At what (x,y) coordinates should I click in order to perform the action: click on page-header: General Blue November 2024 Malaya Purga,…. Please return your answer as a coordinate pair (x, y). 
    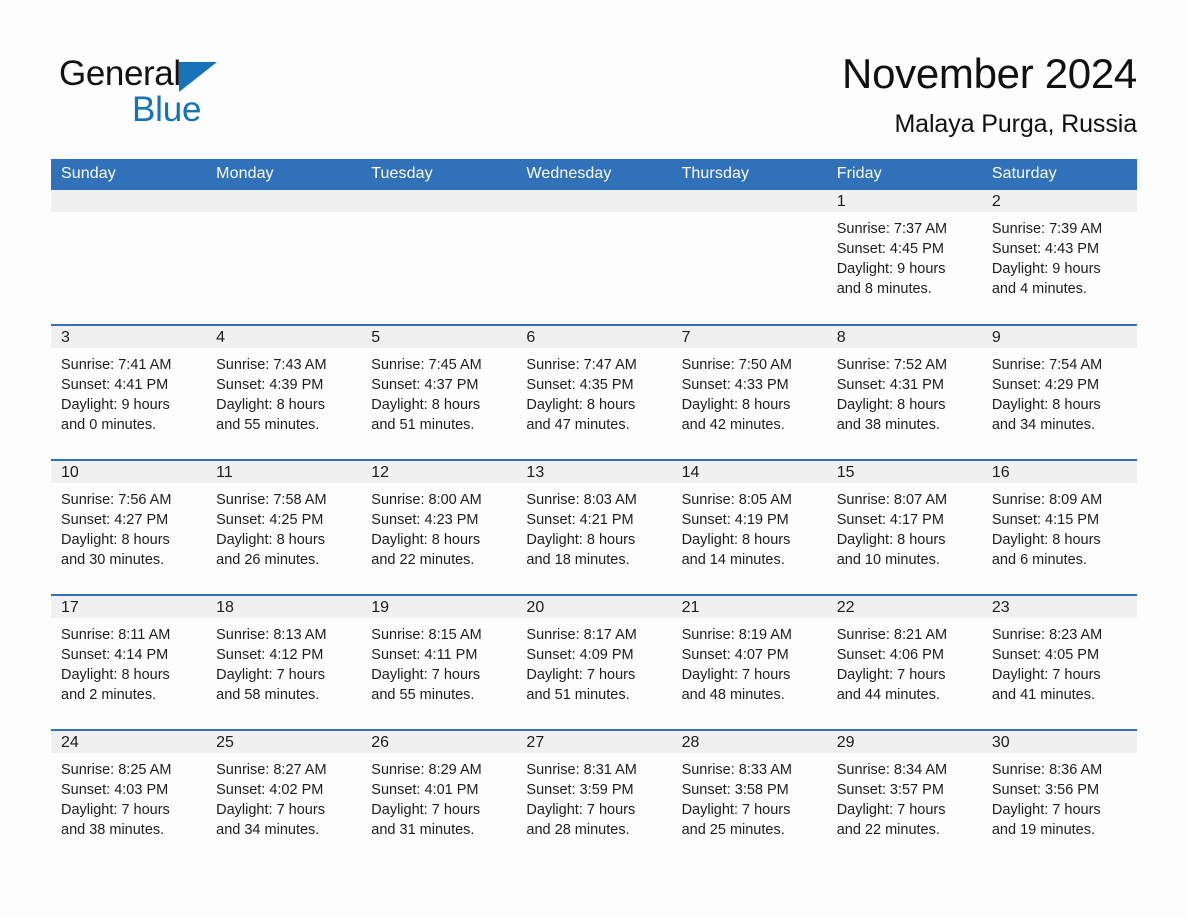
    Looking at the image, I should click on (594, 98).